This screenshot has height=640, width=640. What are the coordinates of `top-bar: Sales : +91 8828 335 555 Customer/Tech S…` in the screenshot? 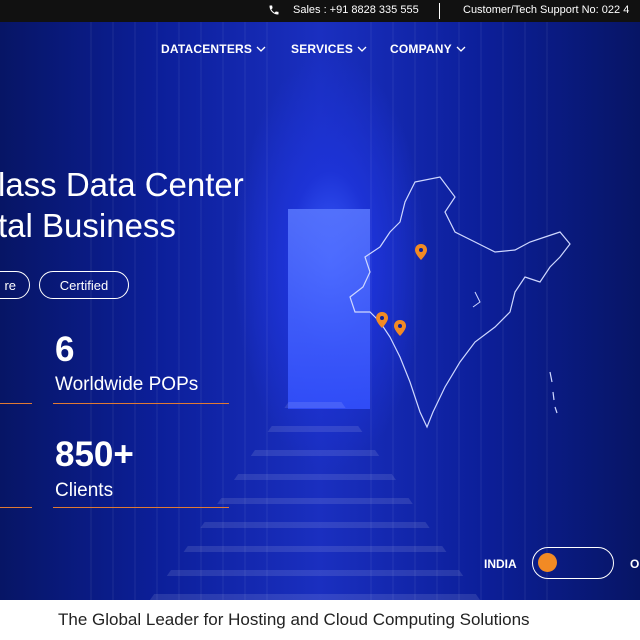 It's located at (320, 11).